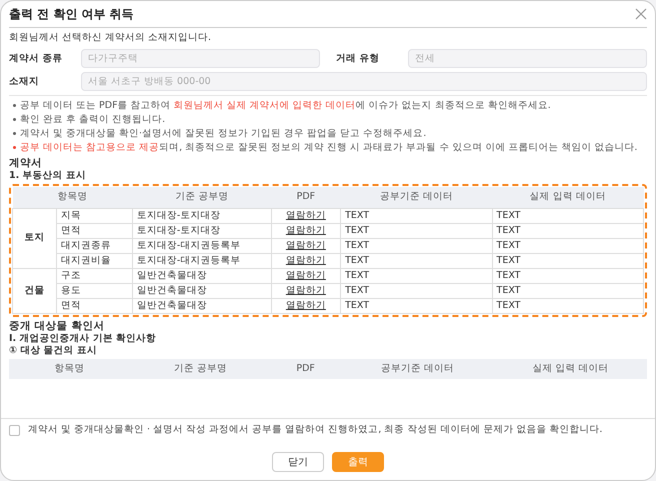 Image resolution: width=656 pixels, height=481 pixels. I want to click on section-title: 중개 대상물 확인서, so click(57, 326).